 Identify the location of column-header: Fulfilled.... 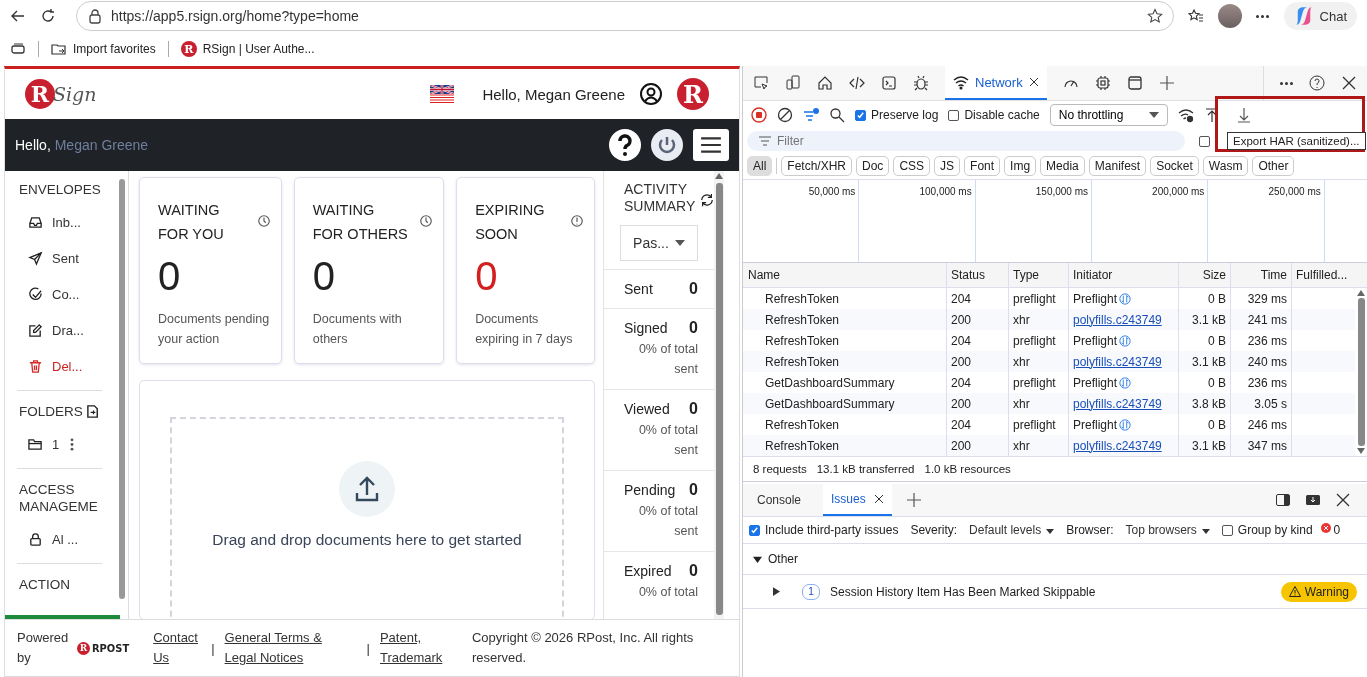
(1329, 275).